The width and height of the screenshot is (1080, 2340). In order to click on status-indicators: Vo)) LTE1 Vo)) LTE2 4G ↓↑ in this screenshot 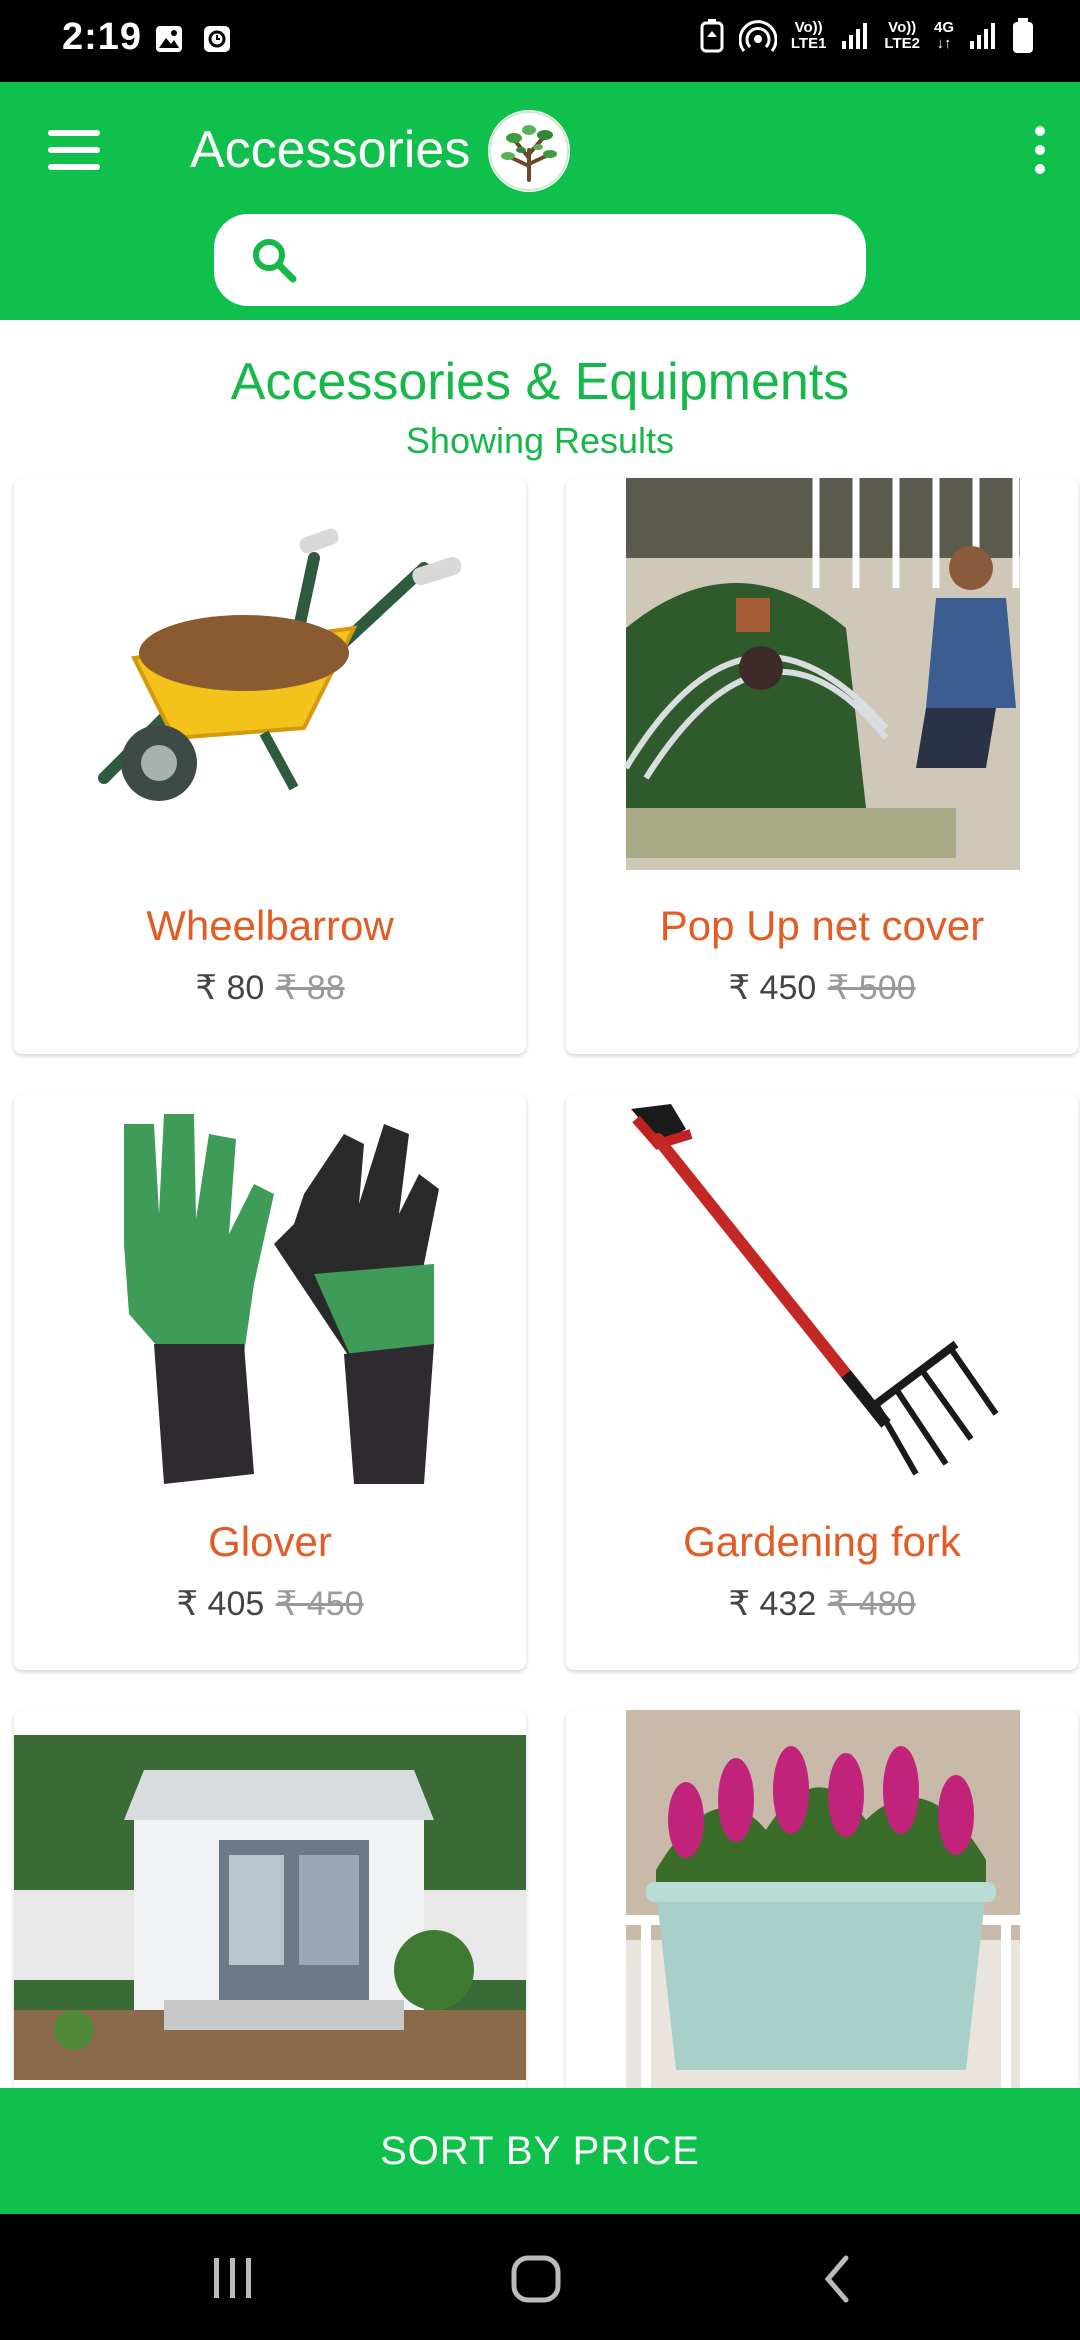, I will do `click(866, 36)`.